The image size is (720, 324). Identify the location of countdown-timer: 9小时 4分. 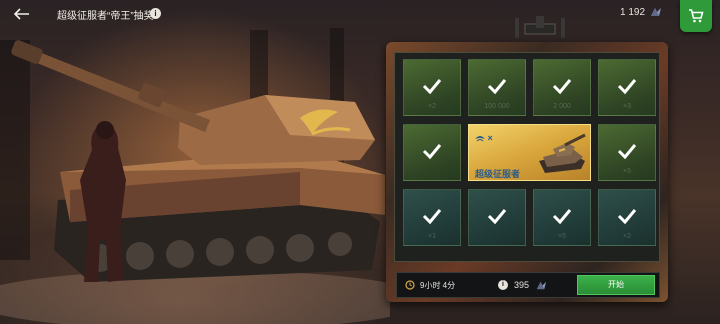
(433, 285).